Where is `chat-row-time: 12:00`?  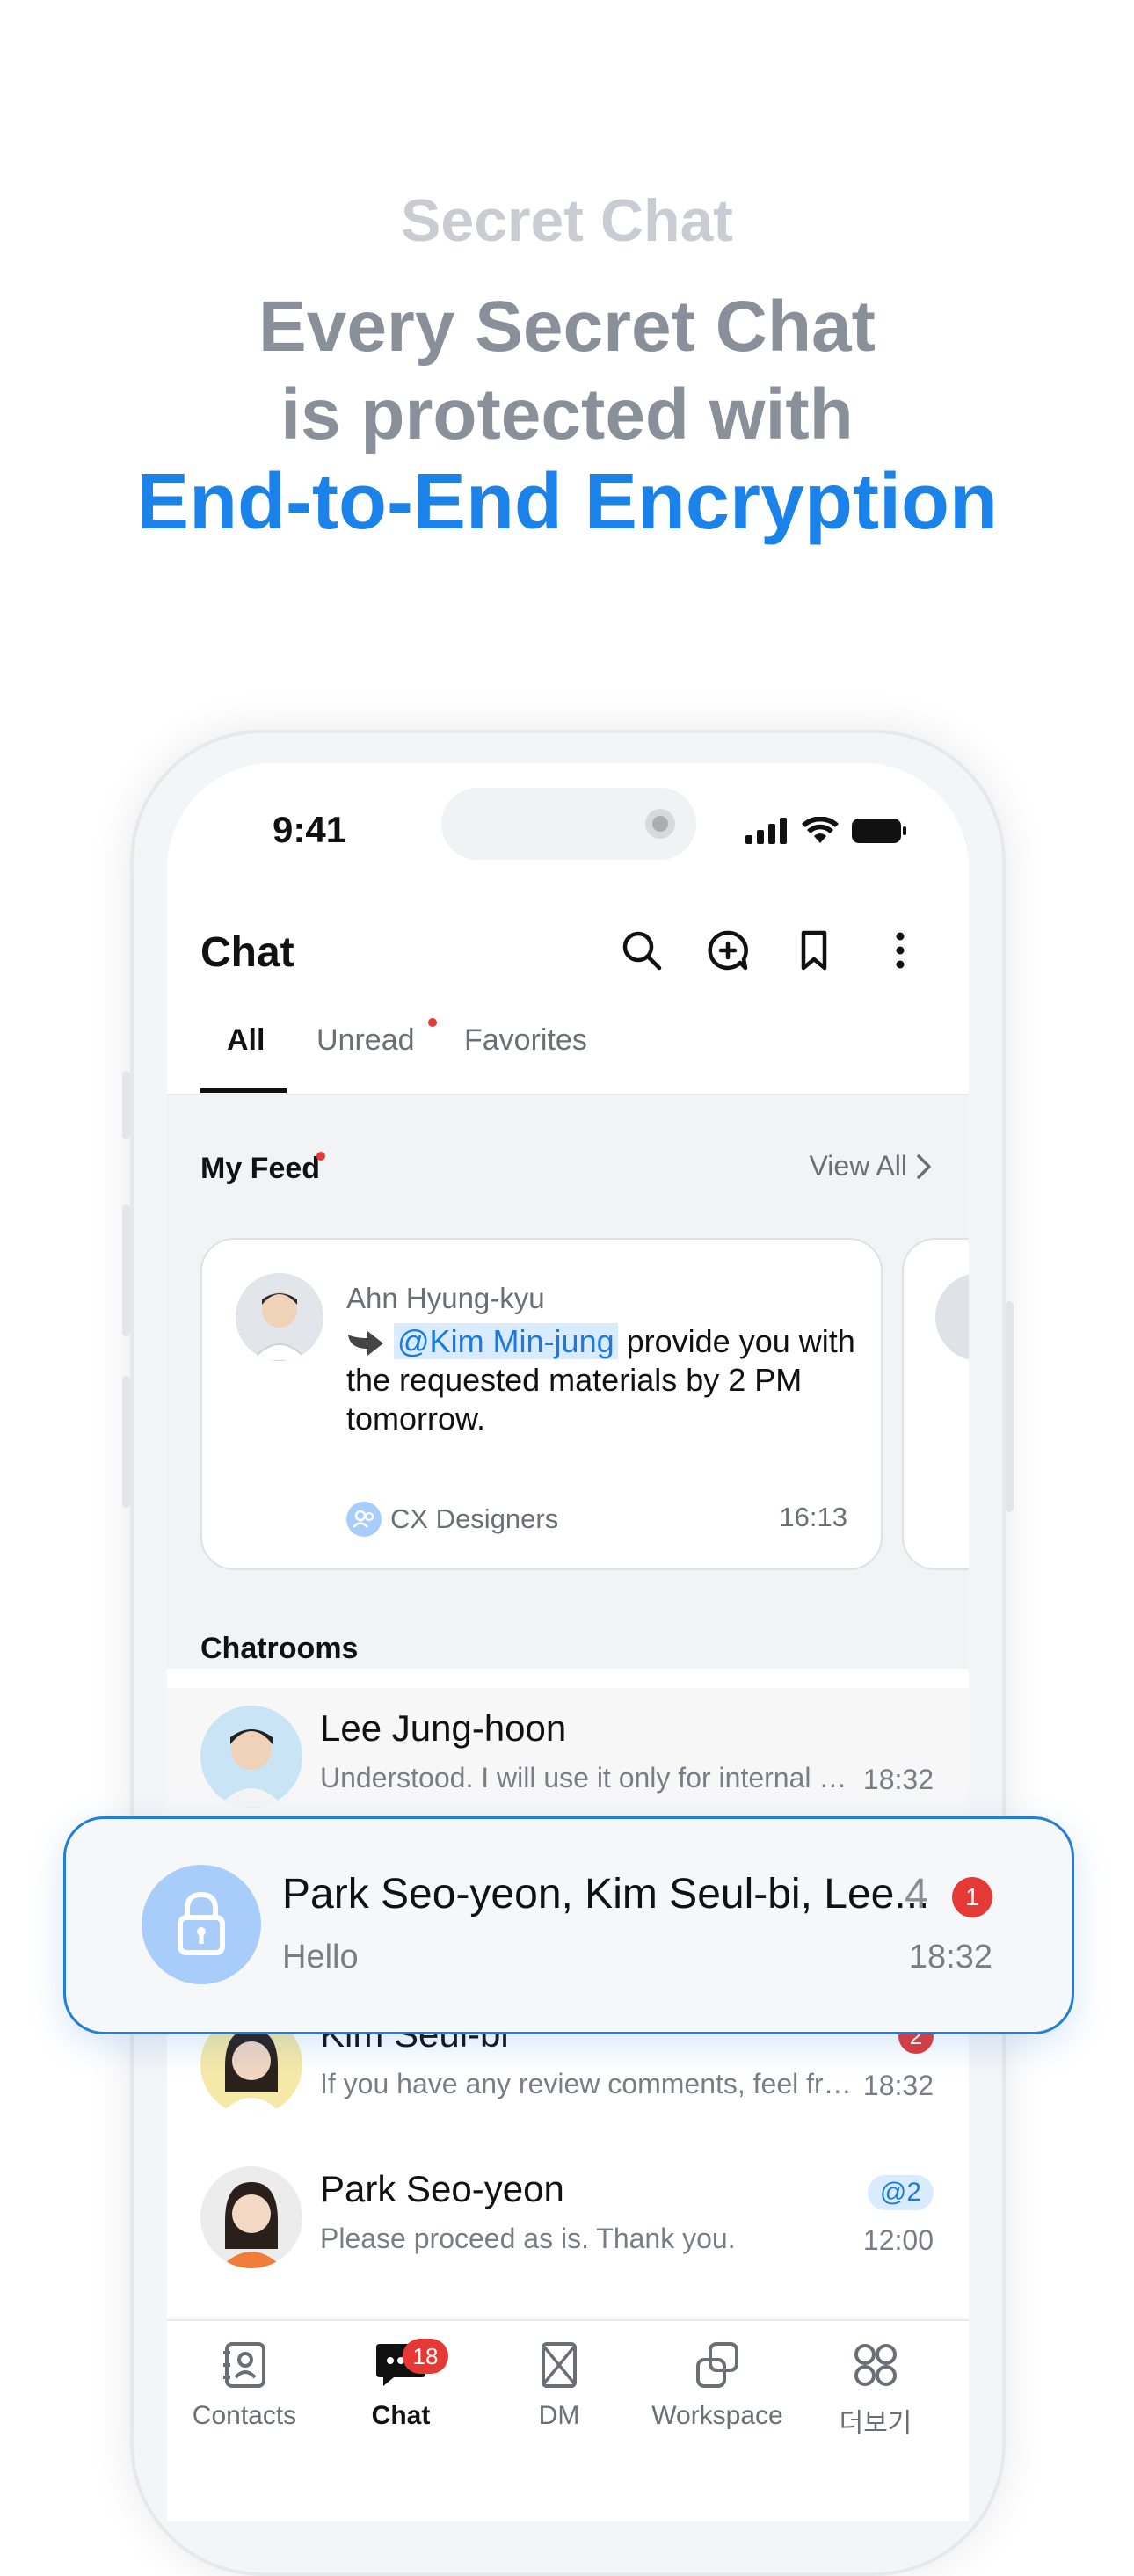
chat-row-time: 12:00 is located at coordinates (898, 2240).